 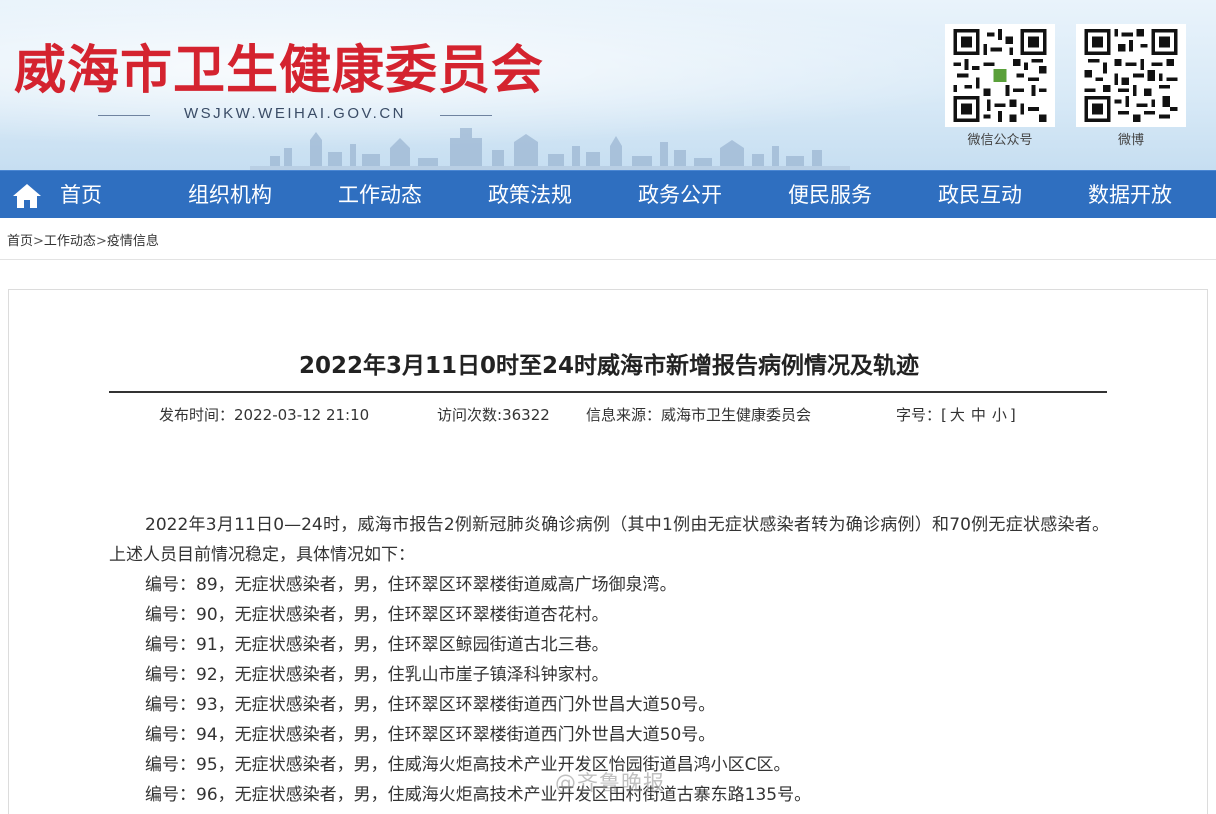 I want to click on publish-time: 发布时间：2022-03-12 21:10, so click(x=264, y=414).